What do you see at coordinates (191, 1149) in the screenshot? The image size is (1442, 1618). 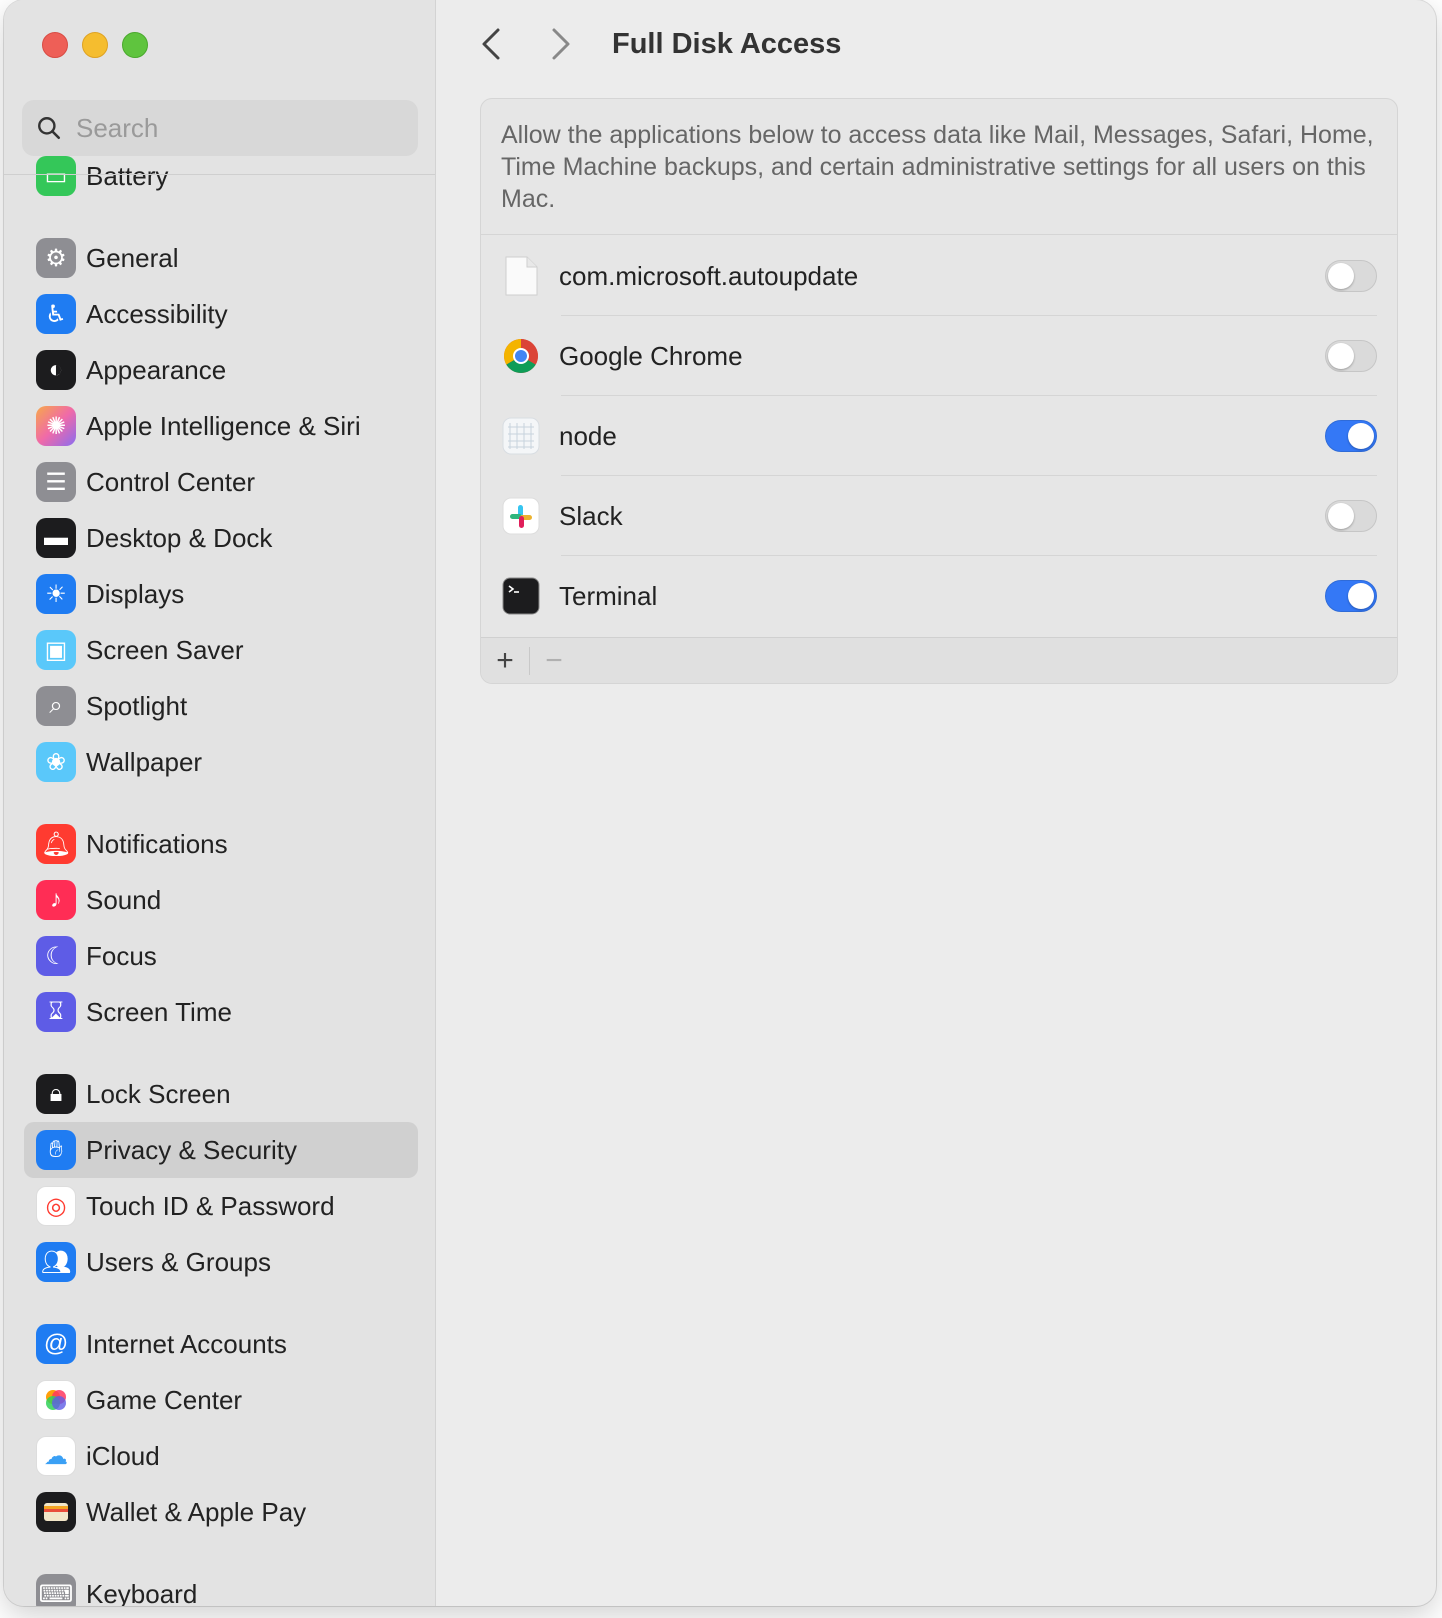 I see `sidebar-item-label: Privacy & Security` at bounding box center [191, 1149].